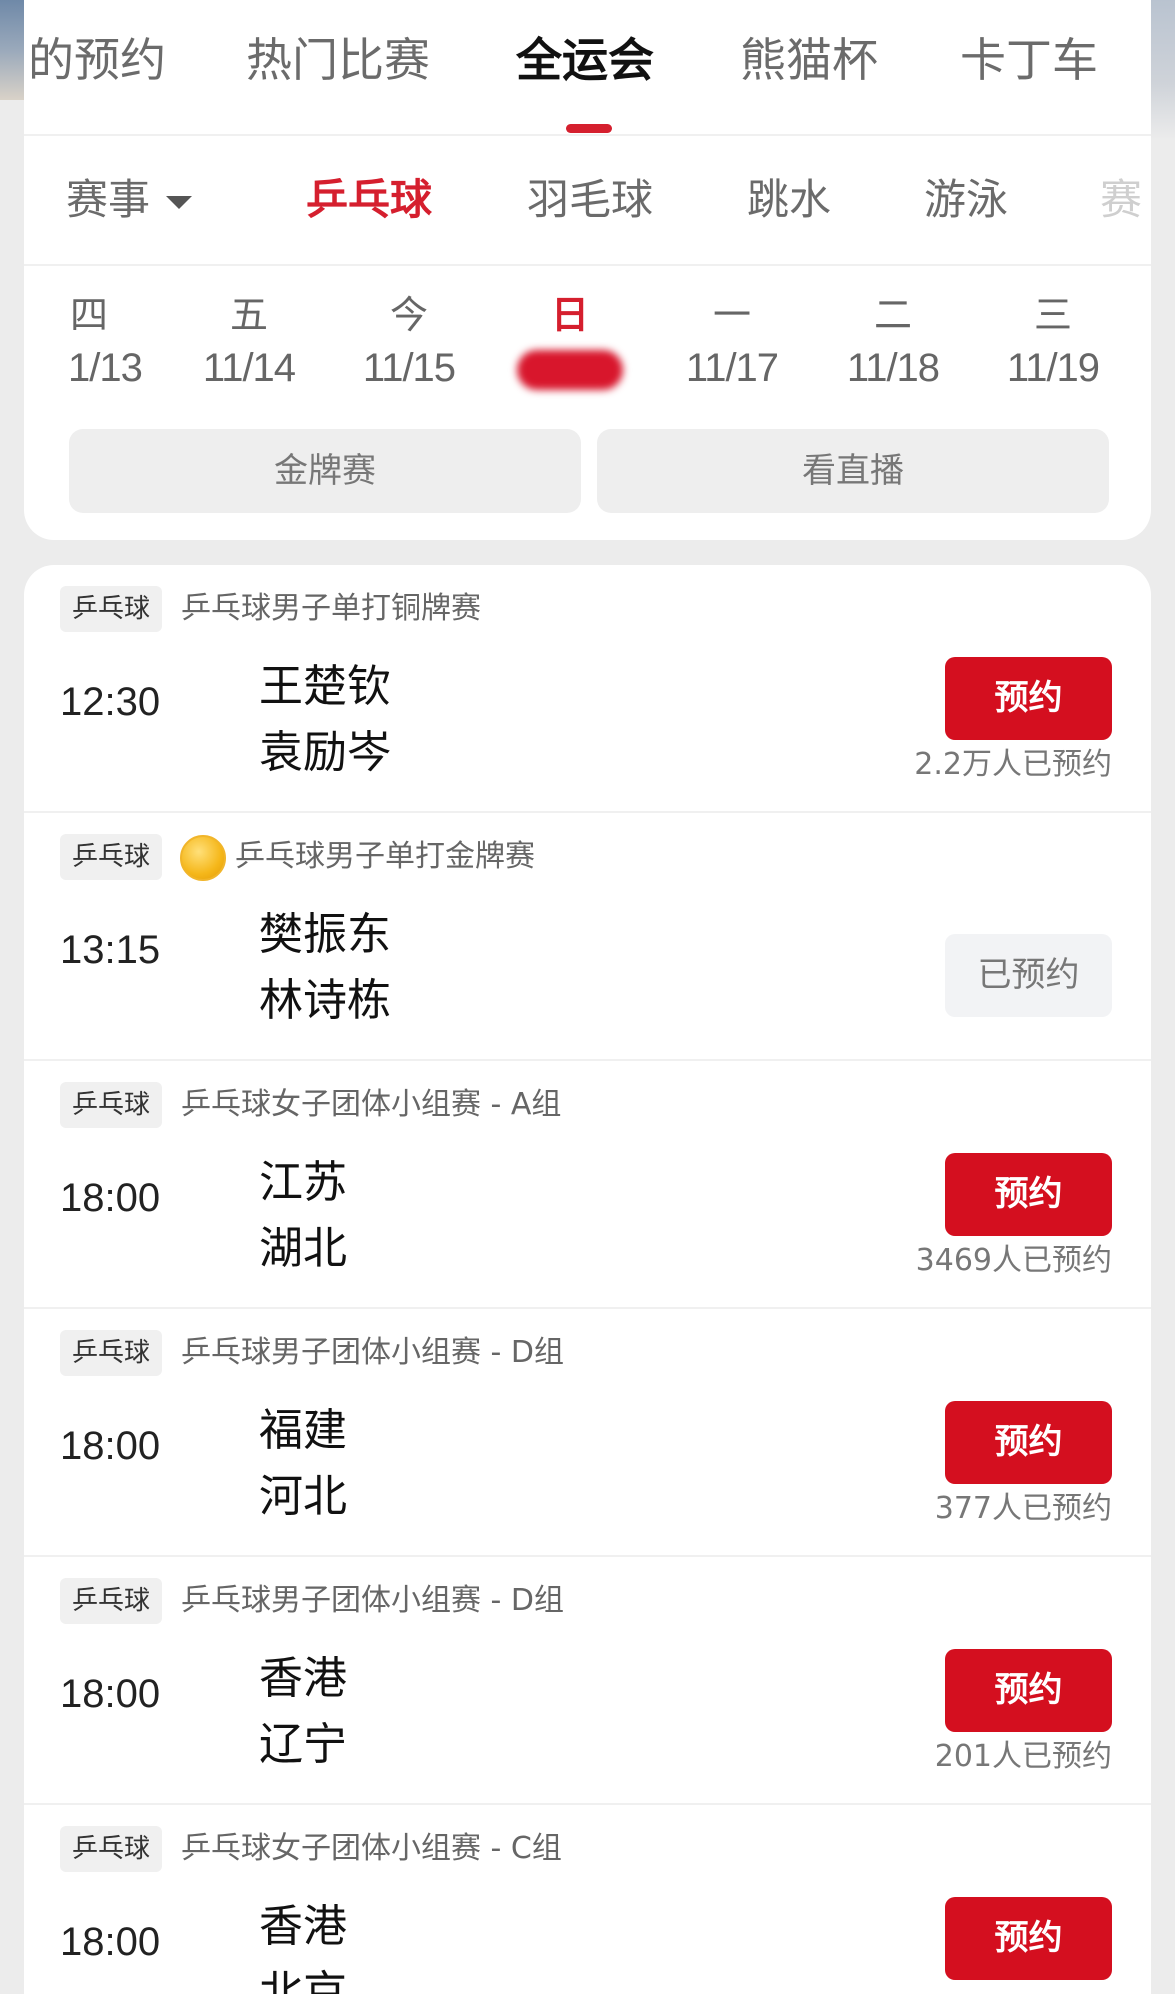  Describe the element at coordinates (371, 1104) in the screenshot. I see `event-name: 乒乓球女子团体小组赛 - A组` at that location.